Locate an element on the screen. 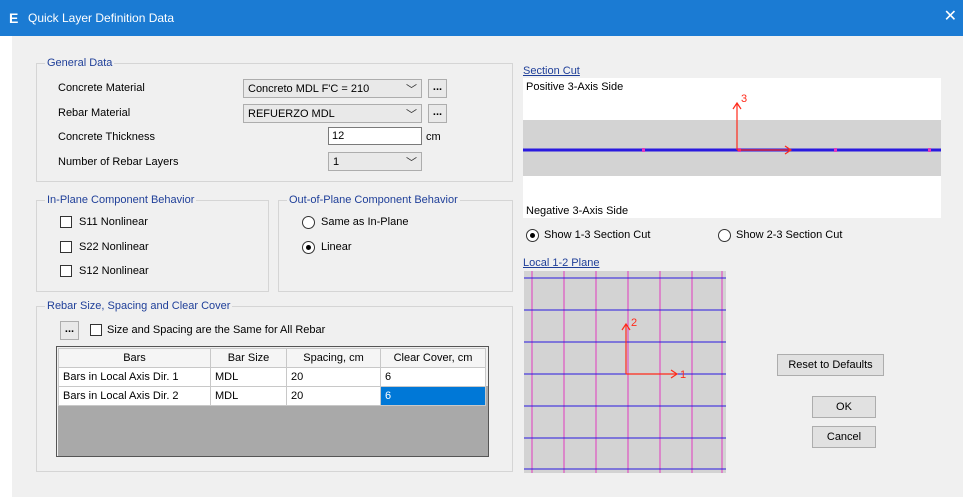 The image size is (963, 497). reset-to-defaults-button: Reset to Defaults is located at coordinates (830, 365).